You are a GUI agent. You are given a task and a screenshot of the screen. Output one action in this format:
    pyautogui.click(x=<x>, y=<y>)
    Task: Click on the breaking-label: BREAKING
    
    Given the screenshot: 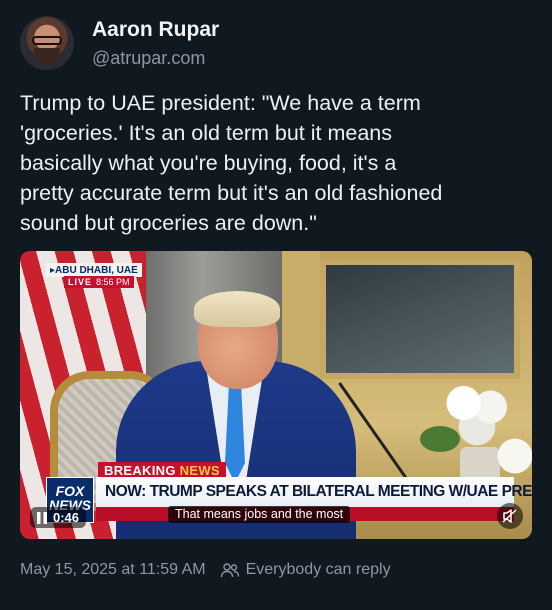 What is the action you would take?
    pyautogui.click(x=140, y=470)
    